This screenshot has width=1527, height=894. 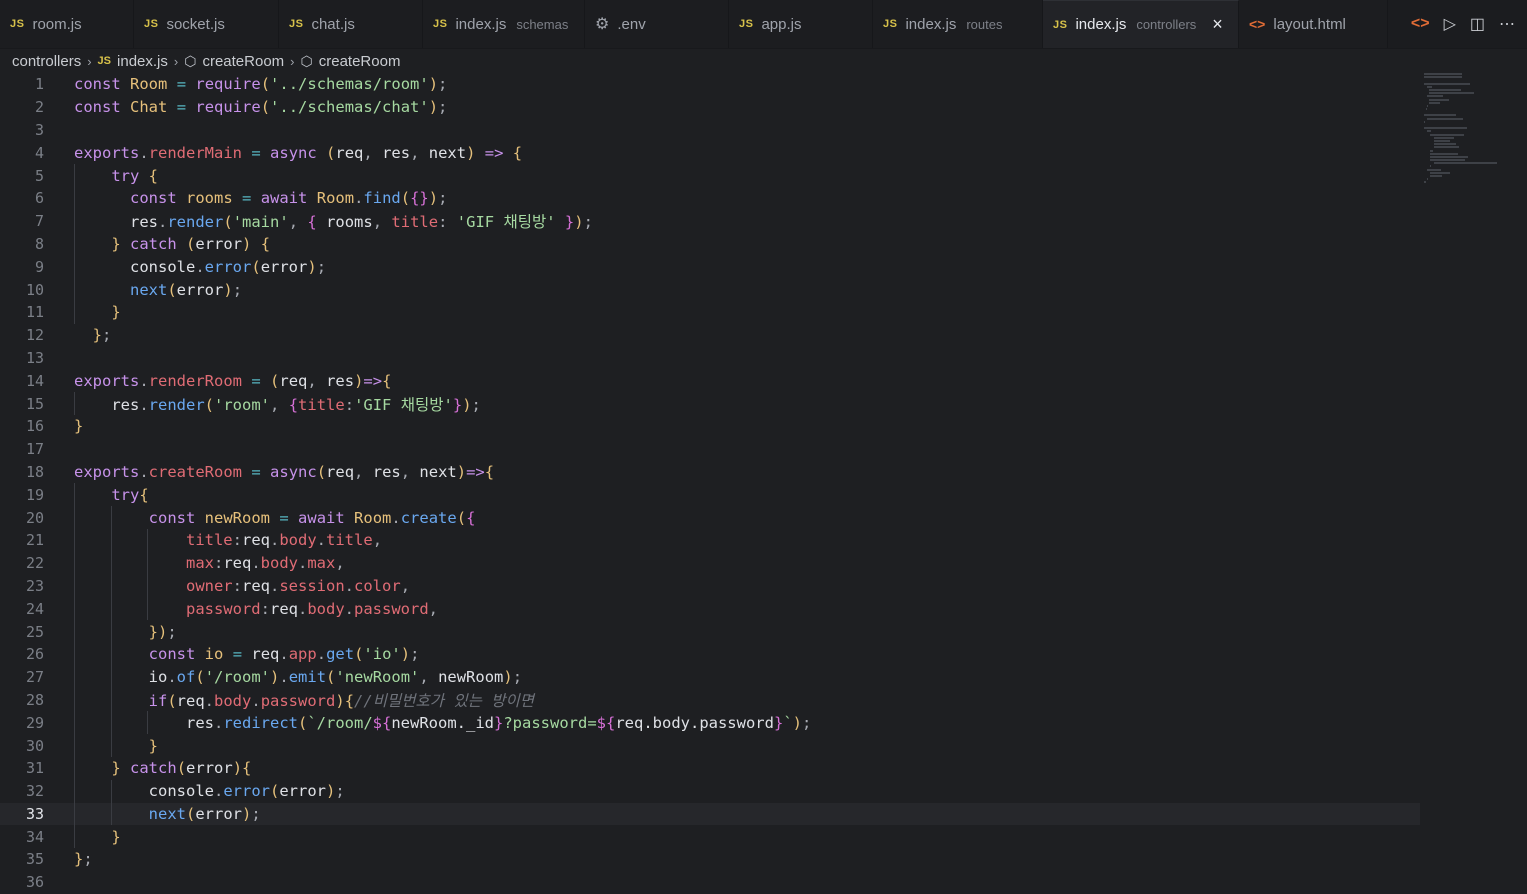 I want to click on code-line: 11 }, so click(x=710, y=312).